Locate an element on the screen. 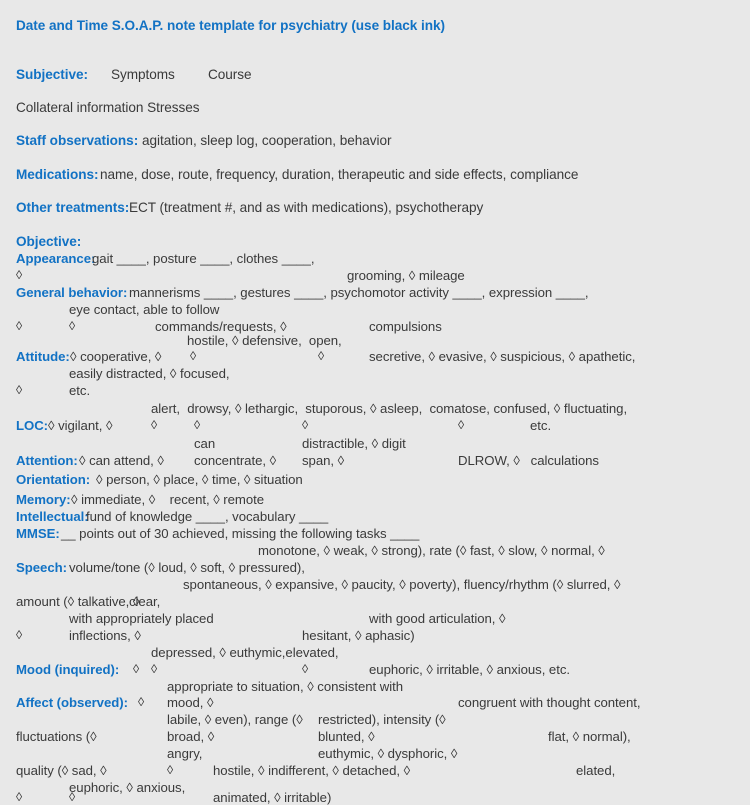 Image resolution: width=750 pixels, height=805 pixels. attitude-line-3: easily distracted, ◊ focused, is located at coordinates (149, 373).